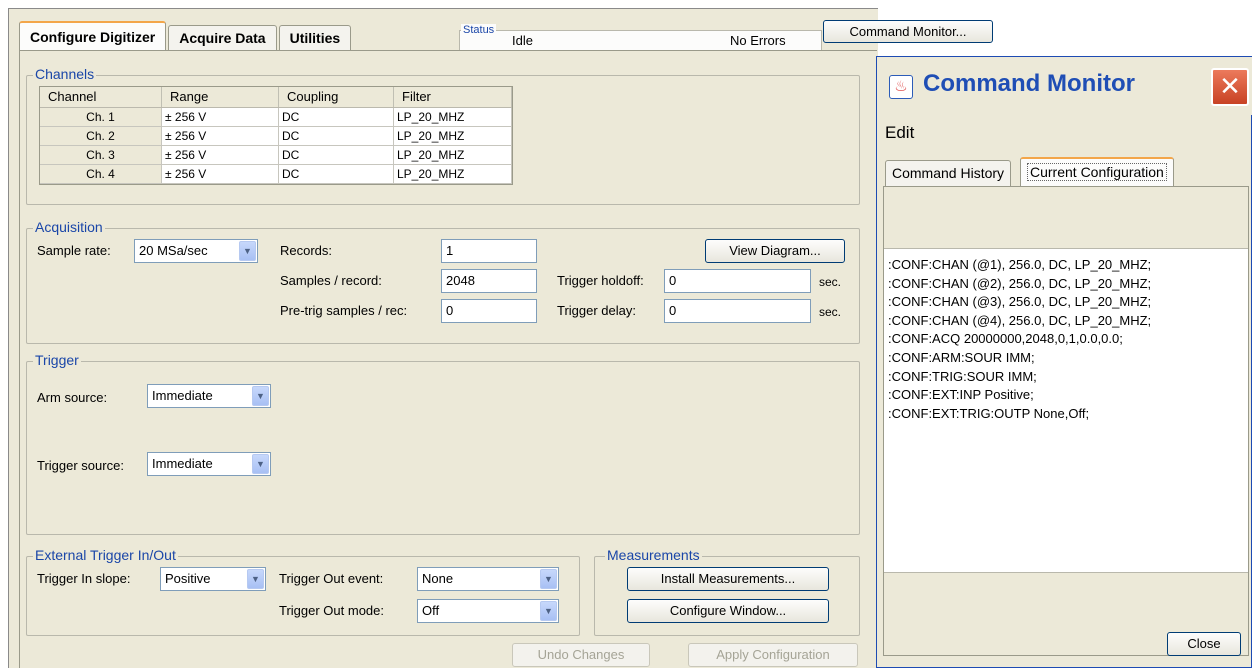 The image size is (1252, 668). What do you see at coordinates (331, 578) in the screenshot?
I see `trigger-out-event-label: Trigger Out event:` at bounding box center [331, 578].